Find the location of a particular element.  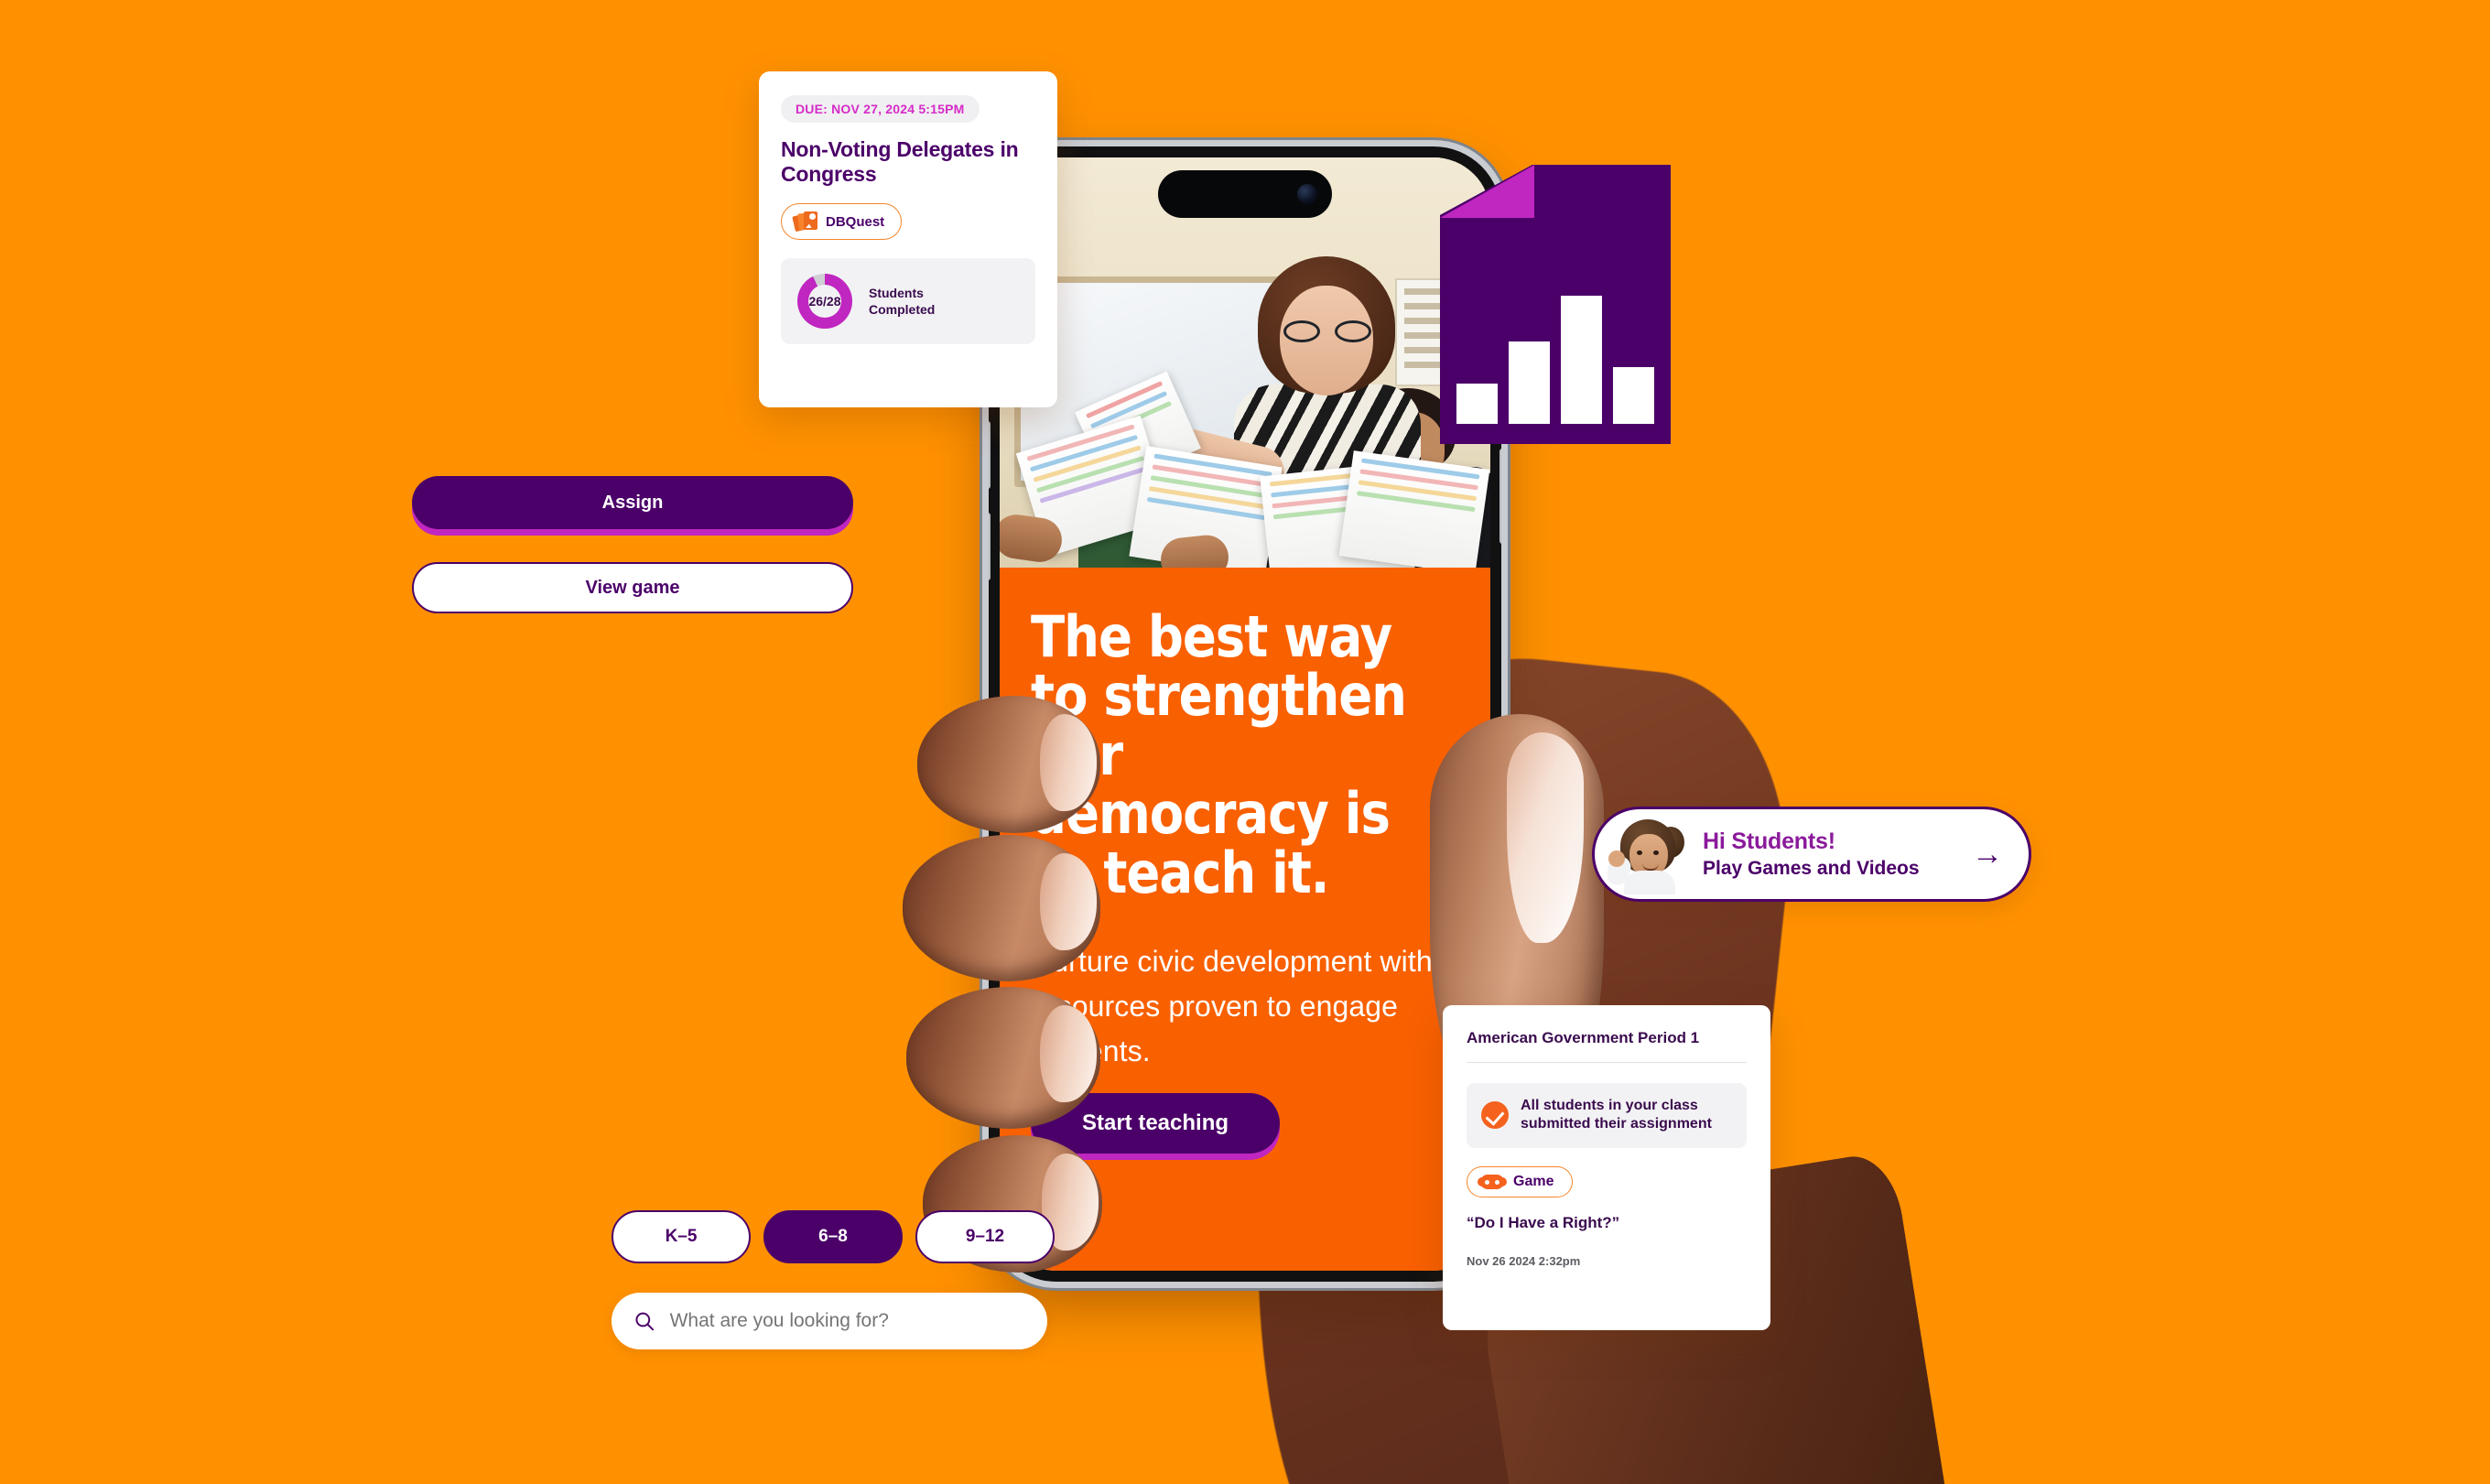

volume-down-button is located at coordinates (990, 546).